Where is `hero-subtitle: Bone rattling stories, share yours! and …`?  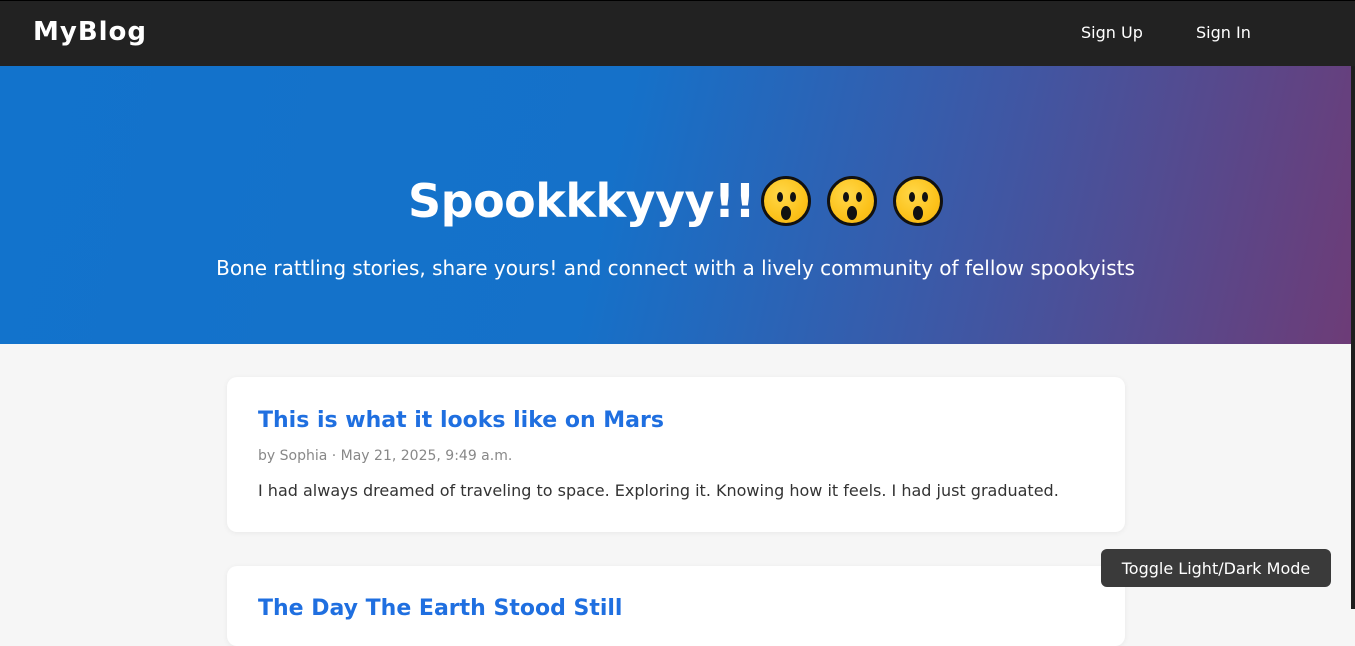 hero-subtitle: Bone rattling stories, share yours! and … is located at coordinates (675, 268).